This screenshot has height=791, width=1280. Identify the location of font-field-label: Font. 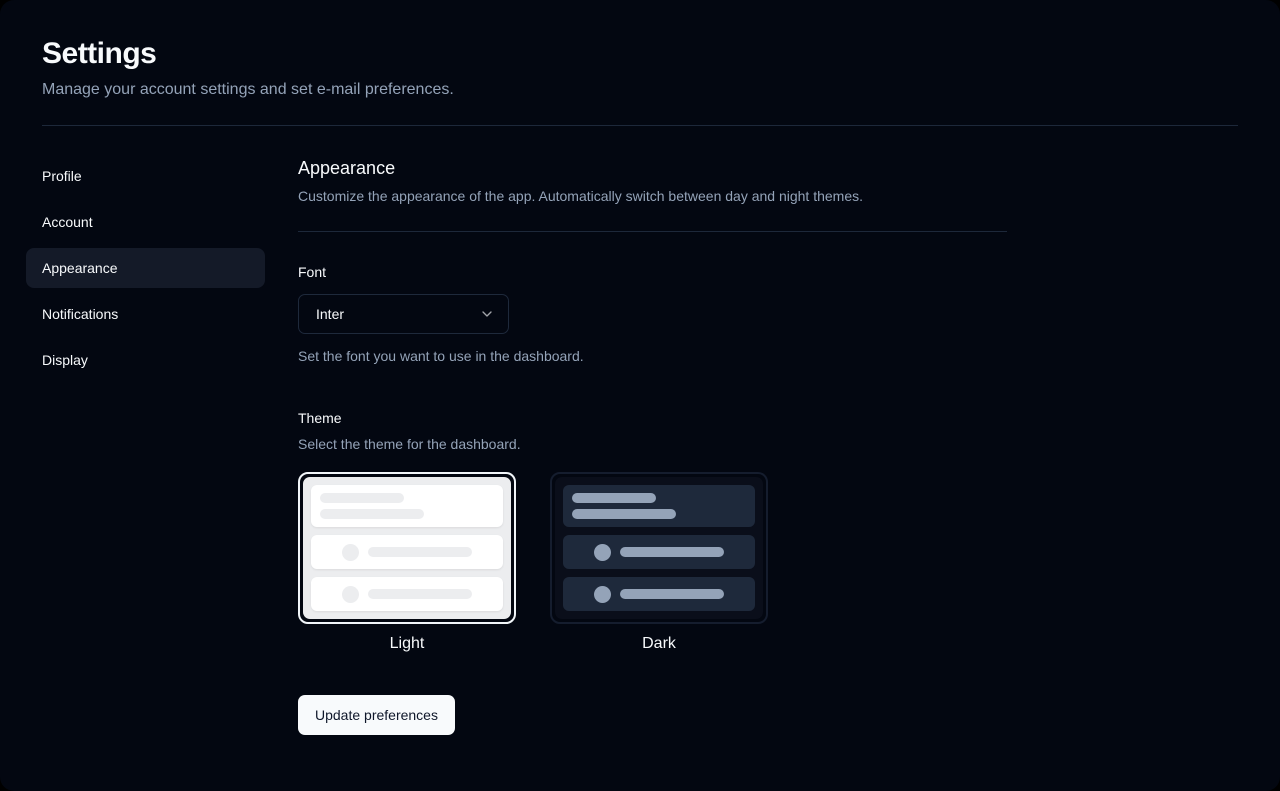
(312, 272).